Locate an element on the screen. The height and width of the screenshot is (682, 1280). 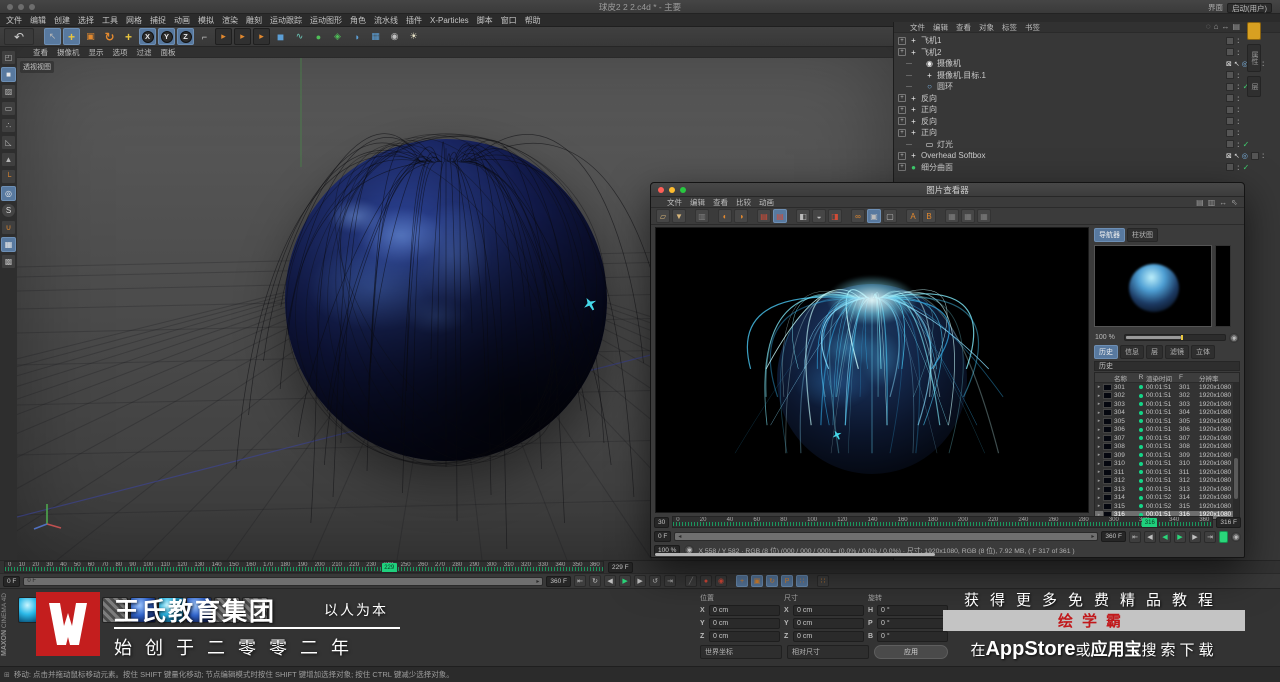
layers-icon: ▤ is located at coordinates (764, 216).